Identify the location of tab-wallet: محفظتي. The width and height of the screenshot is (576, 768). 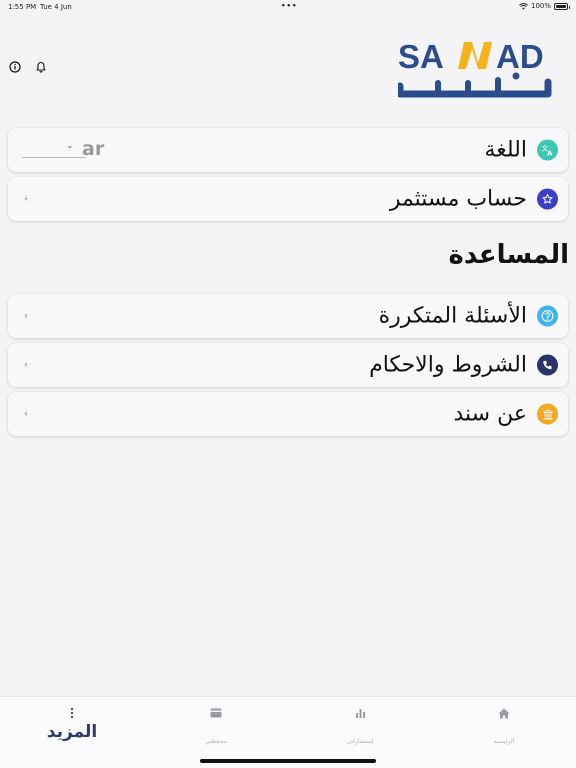
(216, 732).